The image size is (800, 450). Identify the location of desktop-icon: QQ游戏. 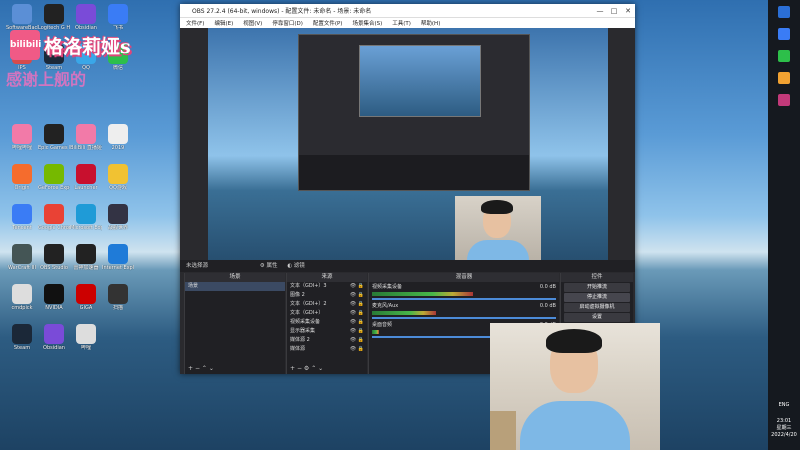
(118, 177).